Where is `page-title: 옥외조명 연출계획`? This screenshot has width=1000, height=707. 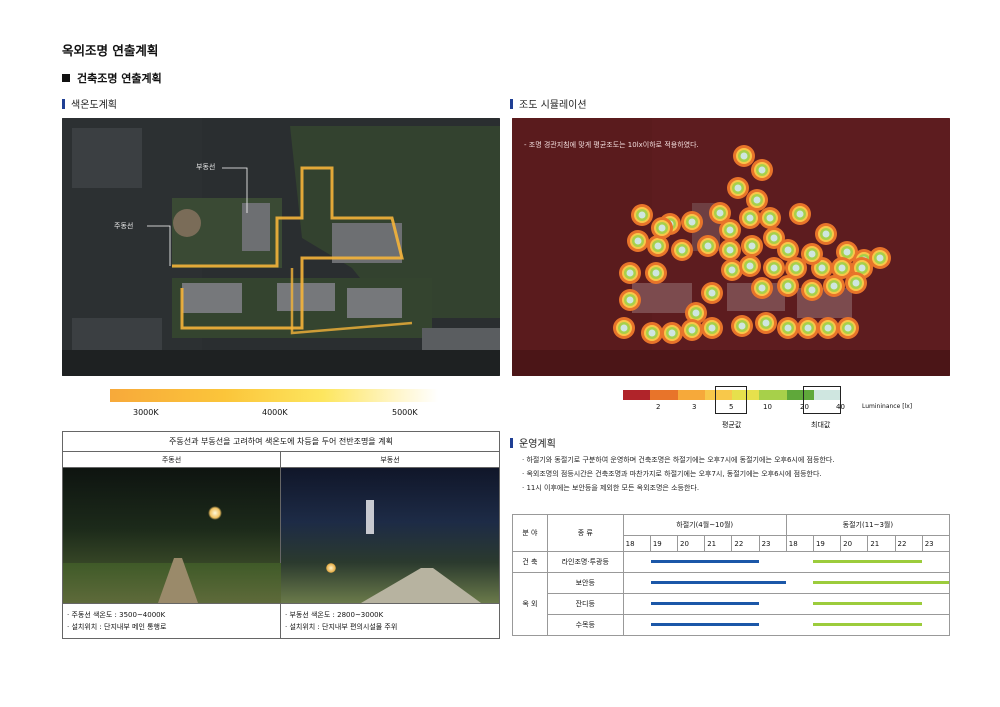 page-title: 옥외조명 연출계획 is located at coordinates (110, 50).